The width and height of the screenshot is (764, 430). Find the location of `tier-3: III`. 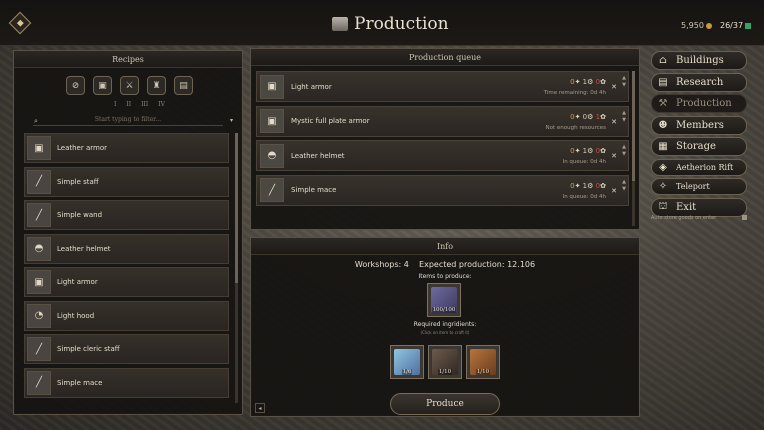

tier-3: III is located at coordinates (144, 104).